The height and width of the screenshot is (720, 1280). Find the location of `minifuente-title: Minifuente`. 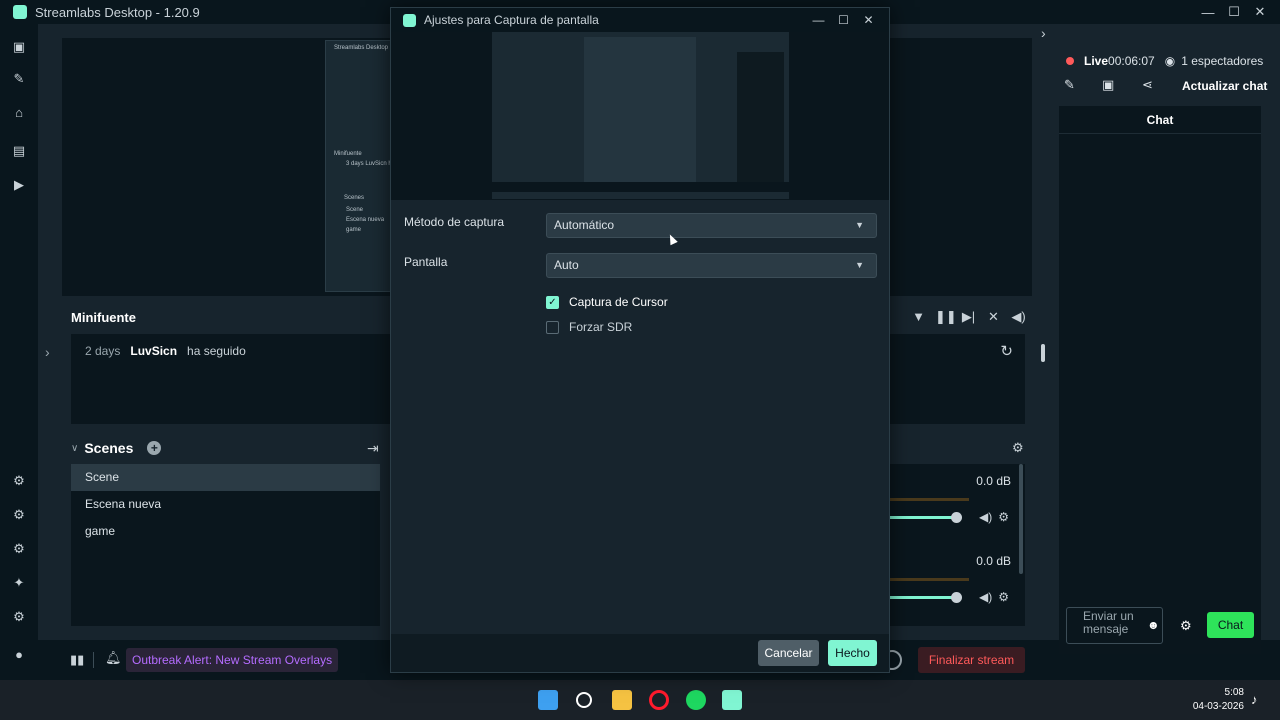

minifuente-title: Minifuente is located at coordinates (103, 317).